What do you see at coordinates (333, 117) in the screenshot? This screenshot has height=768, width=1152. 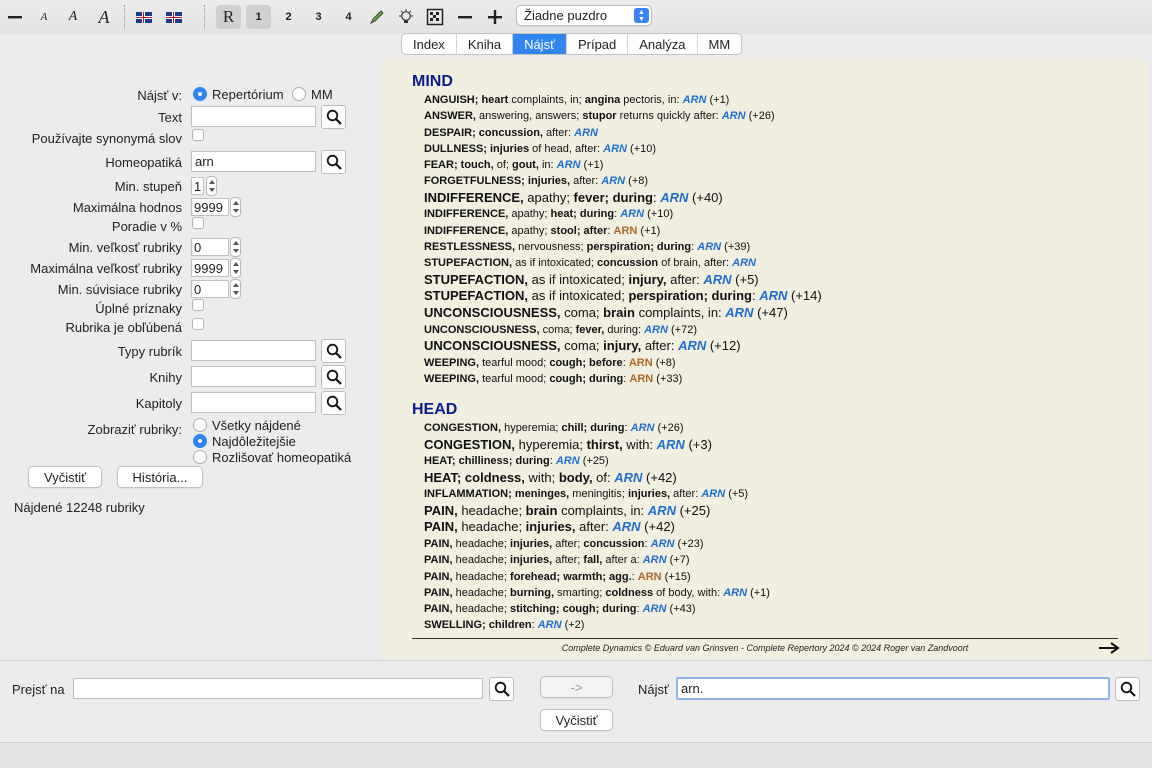 I see `text-search-button` at bounding box center [333, 117].